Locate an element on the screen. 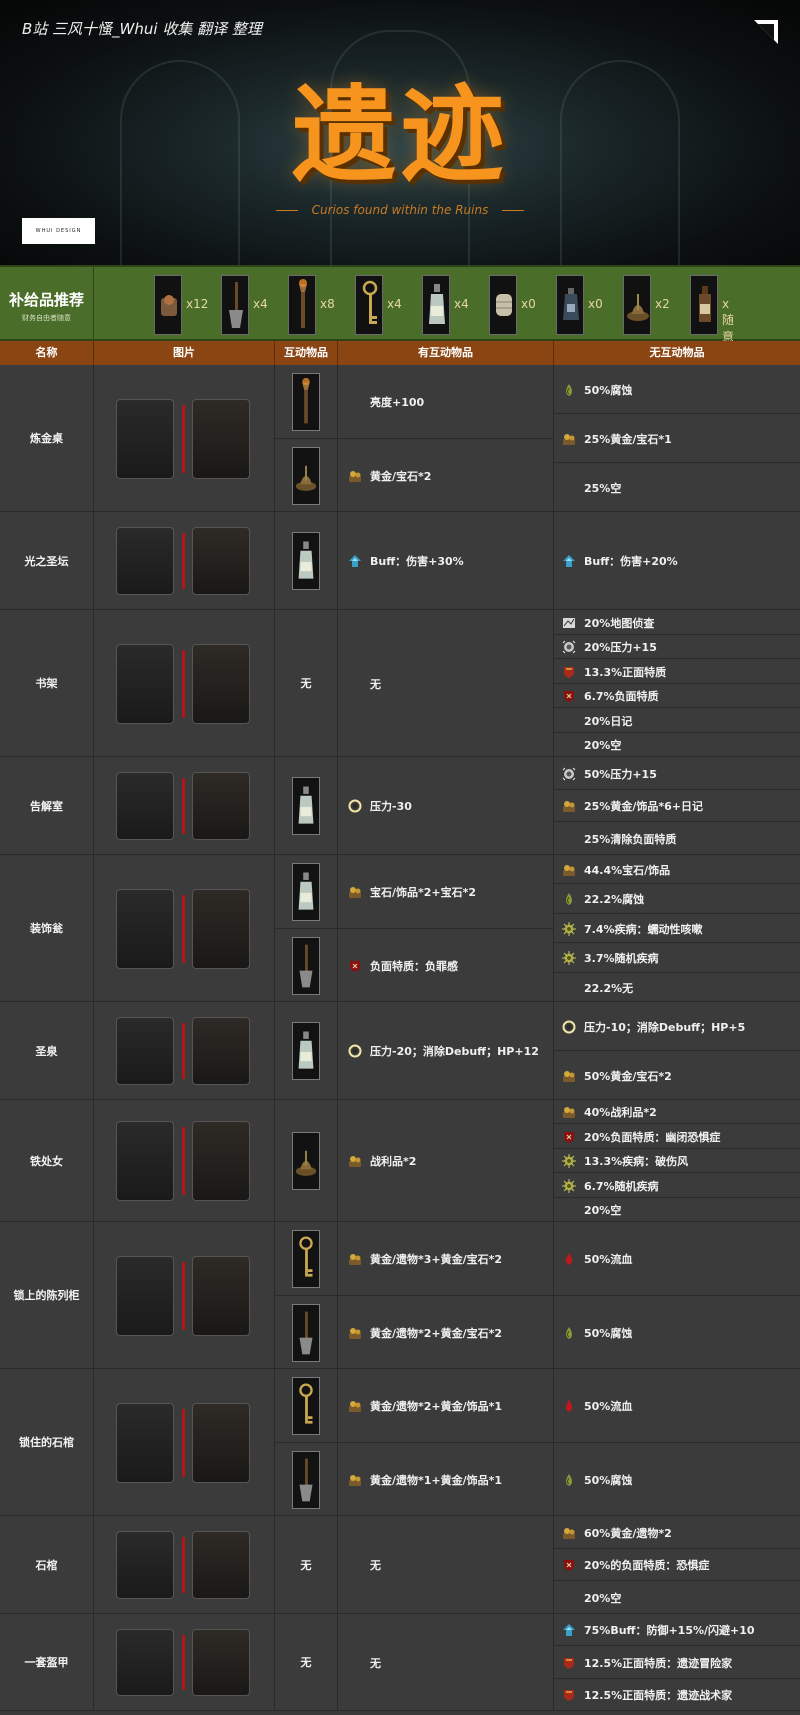  curio-image-cell is located at coordinates (184, 1051).